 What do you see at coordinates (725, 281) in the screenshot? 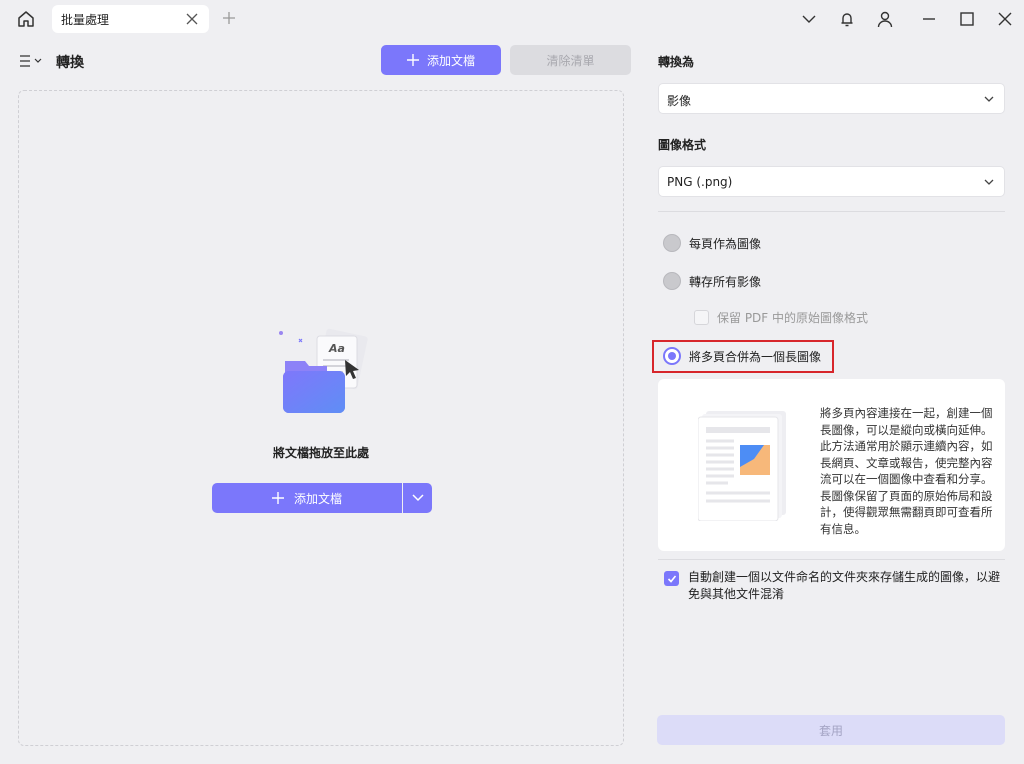
I see `option-label: 轉存所有影像` at bounding box center [725, 281].